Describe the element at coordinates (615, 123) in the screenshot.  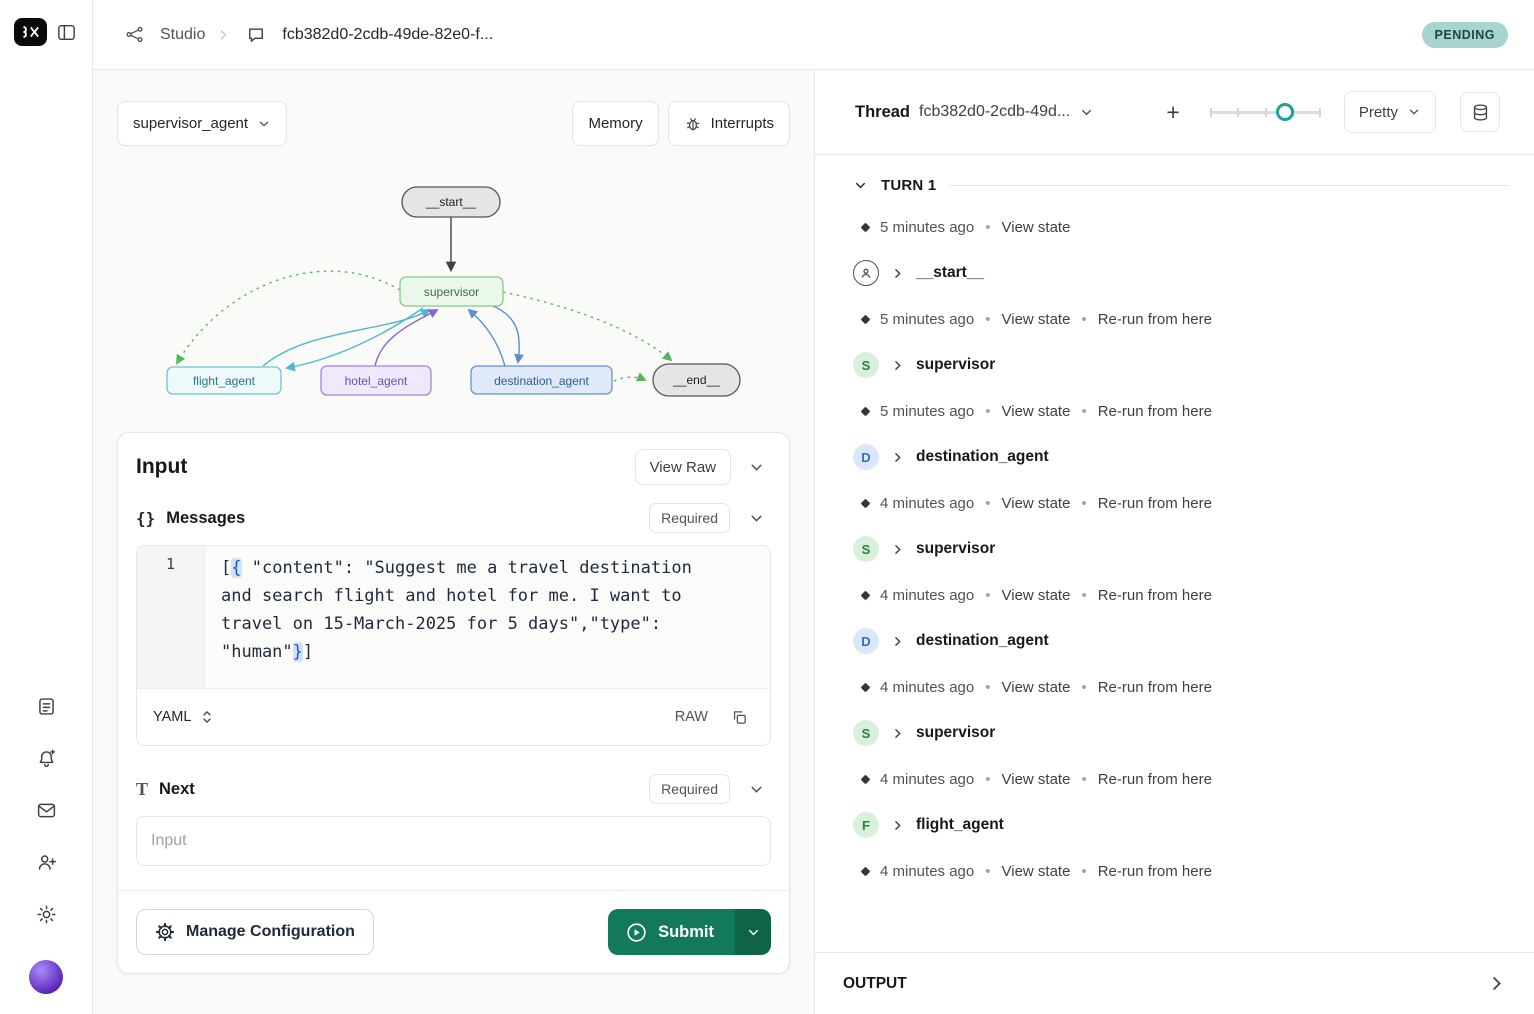
I see `memory-button: Memory` at that location.